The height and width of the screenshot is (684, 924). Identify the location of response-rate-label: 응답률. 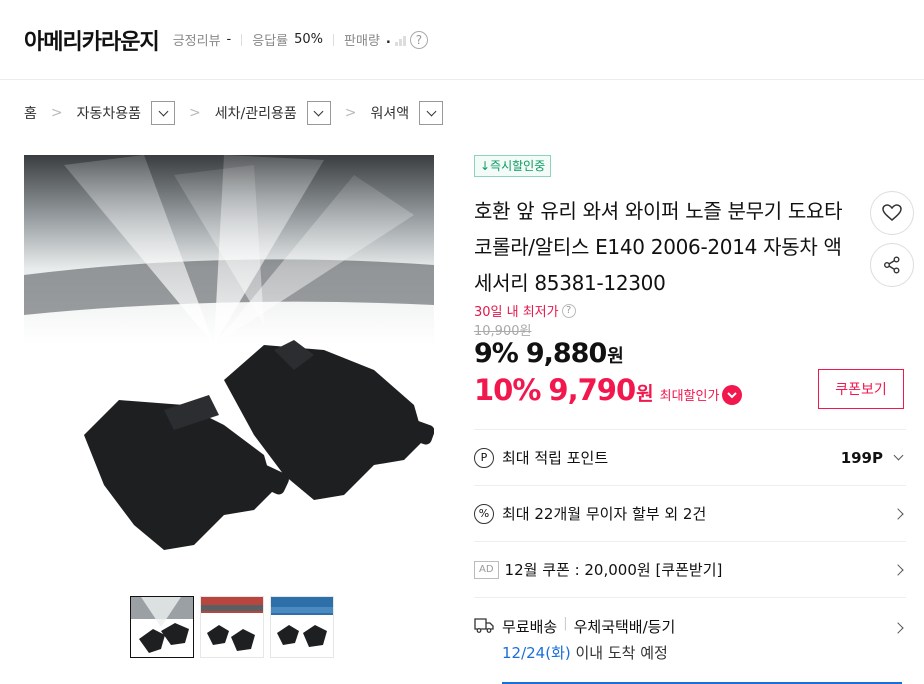
(270, 41).